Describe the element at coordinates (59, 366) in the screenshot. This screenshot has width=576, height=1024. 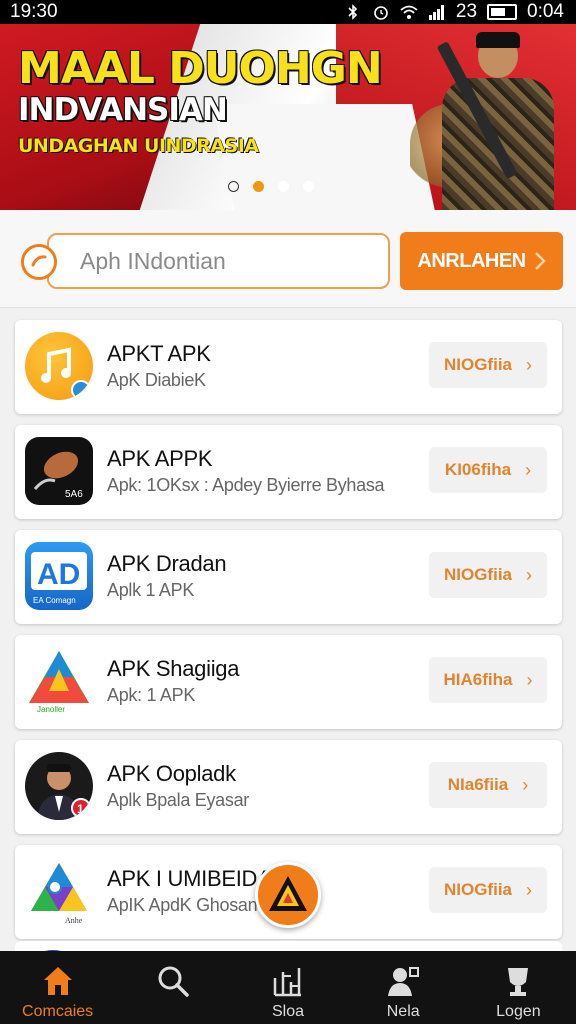
I see `music-app-icon` at that location.